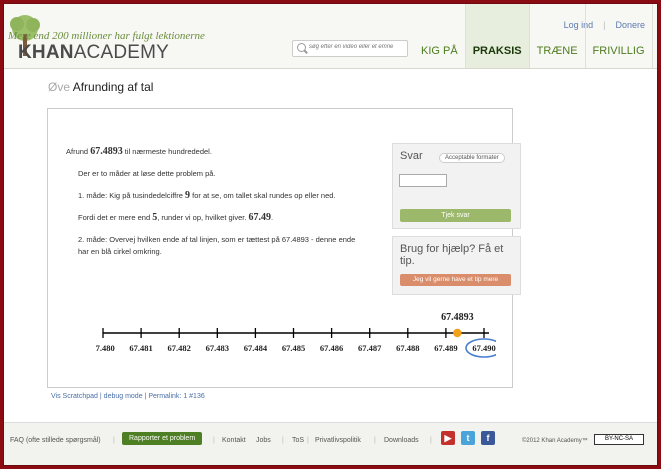 The height and width of the screenshot is (469, 661). What do you see at coordinates (176, 396) in the screenshot?
I see `permalink-link: Permalink: 1 #136` at bounding box center [176, 396].